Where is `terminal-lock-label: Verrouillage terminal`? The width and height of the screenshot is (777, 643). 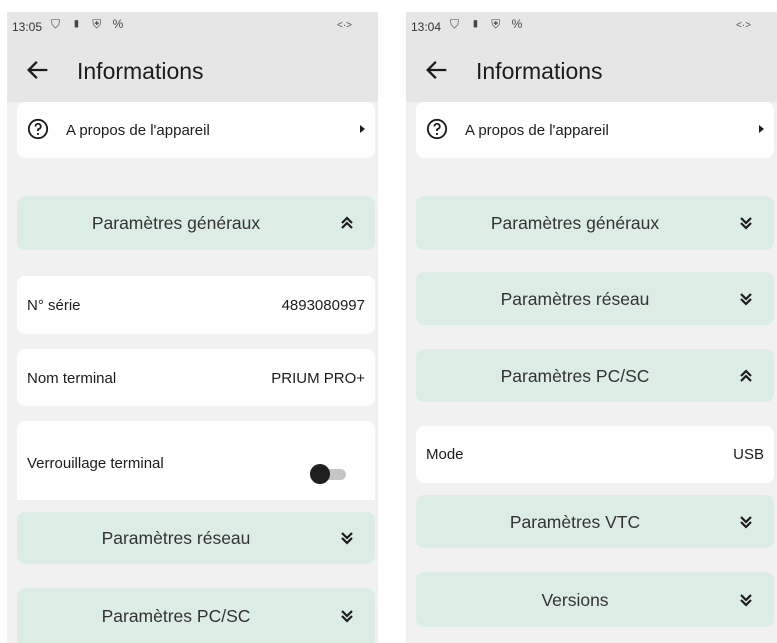 terminal-lock-label: Verrouillage terminal is located at coordinates (95, 463).